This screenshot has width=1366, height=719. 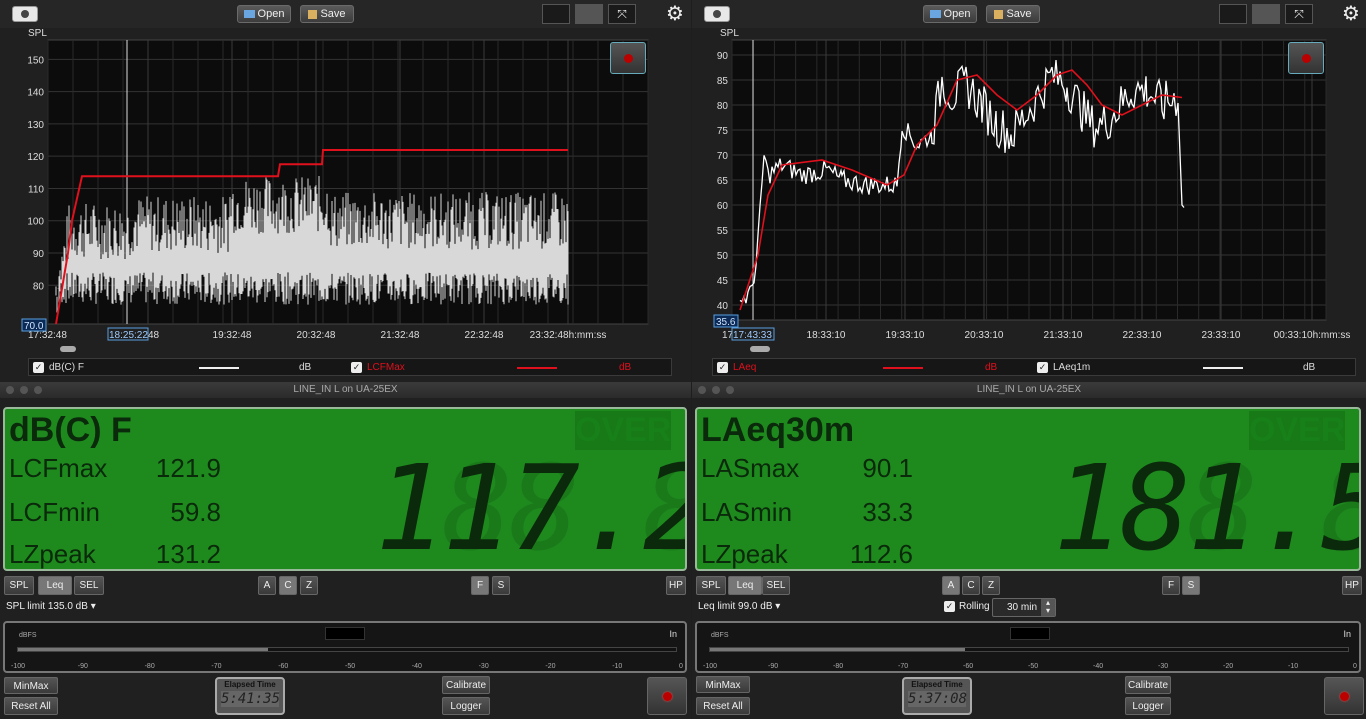 I want to click on y-tick-label: 85, so click(x=723, y=81).